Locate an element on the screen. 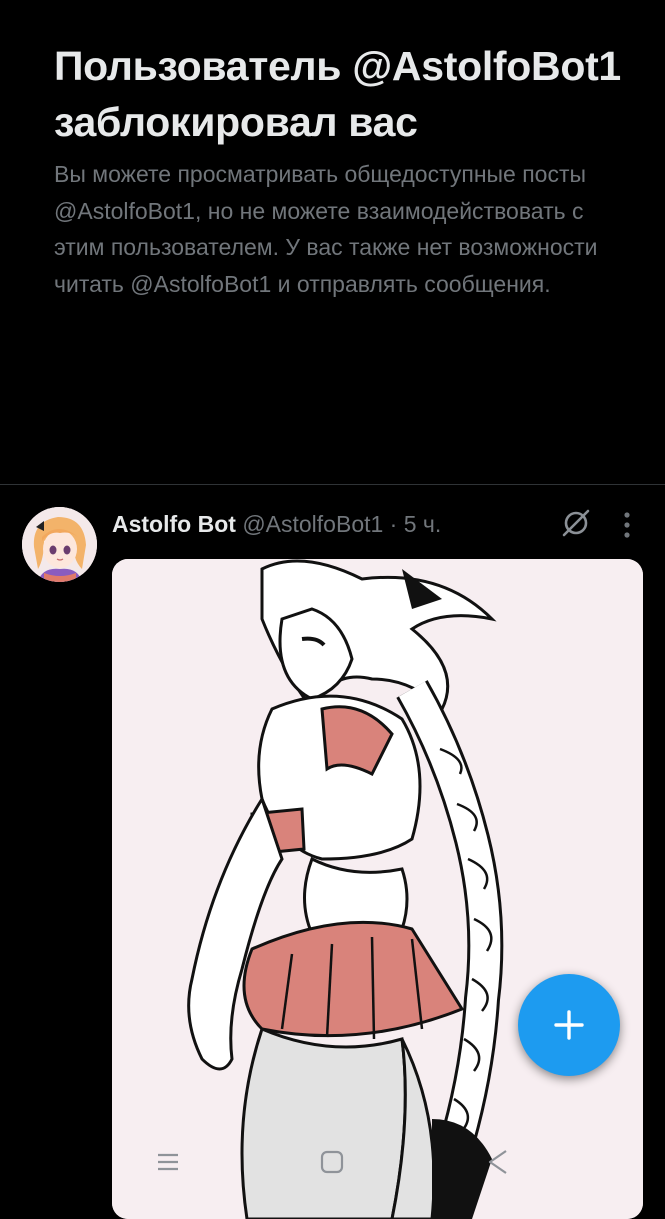  avatar-illustration is located at coordinates (59, 544).